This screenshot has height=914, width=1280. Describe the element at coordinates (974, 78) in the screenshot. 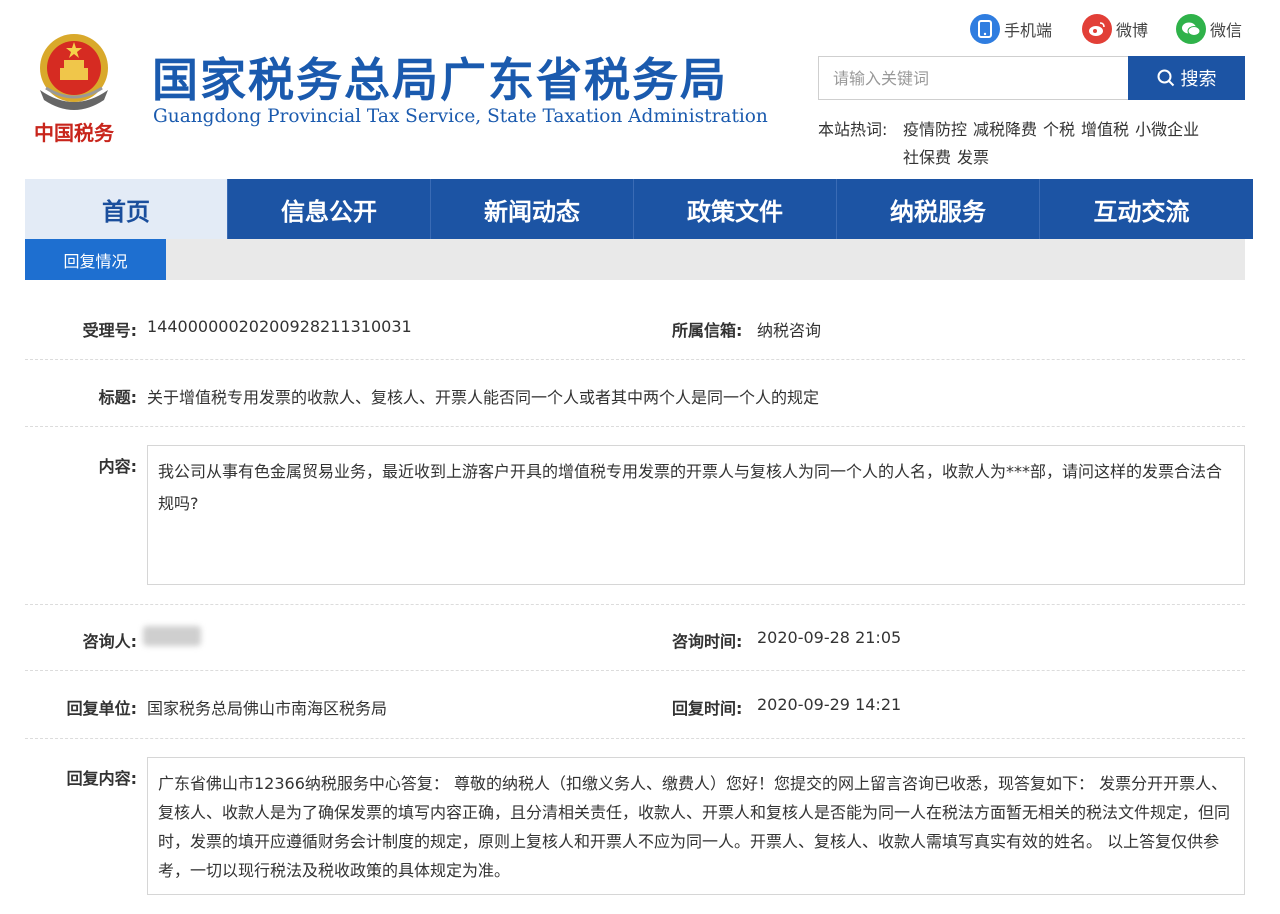

I see `search-input` at that location.